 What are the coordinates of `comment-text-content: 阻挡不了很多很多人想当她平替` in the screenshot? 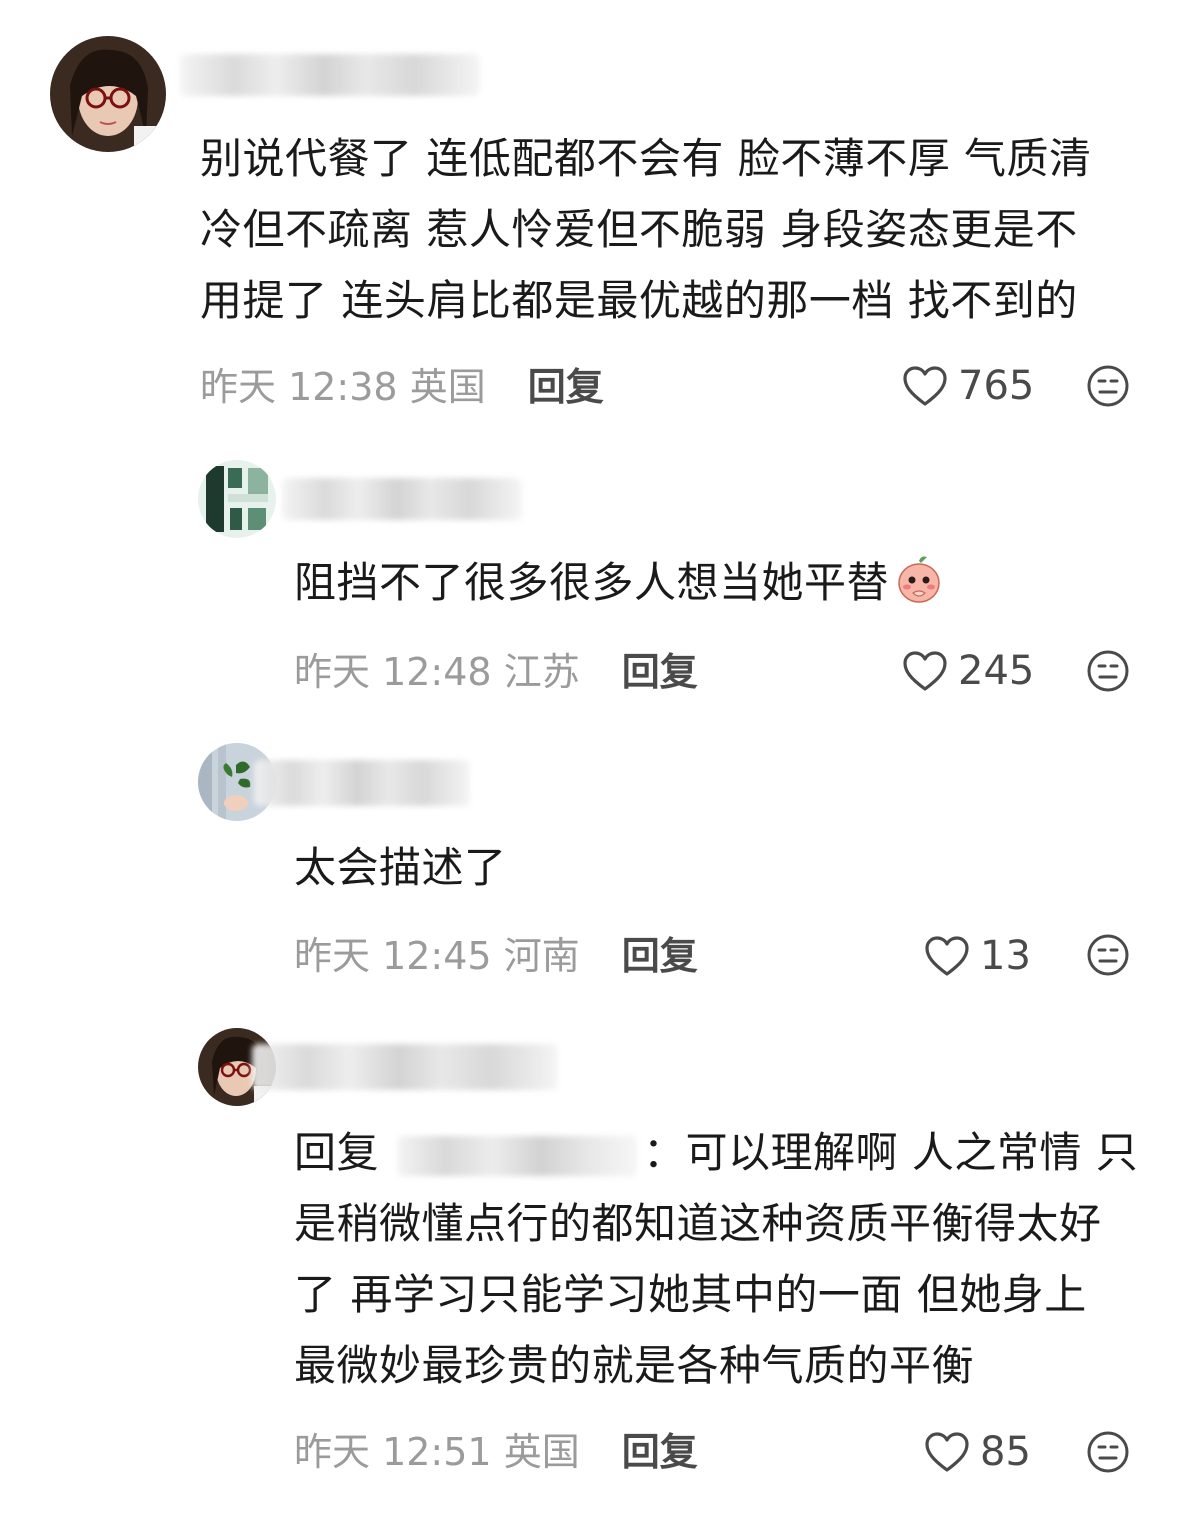 It's located at (592, 582).